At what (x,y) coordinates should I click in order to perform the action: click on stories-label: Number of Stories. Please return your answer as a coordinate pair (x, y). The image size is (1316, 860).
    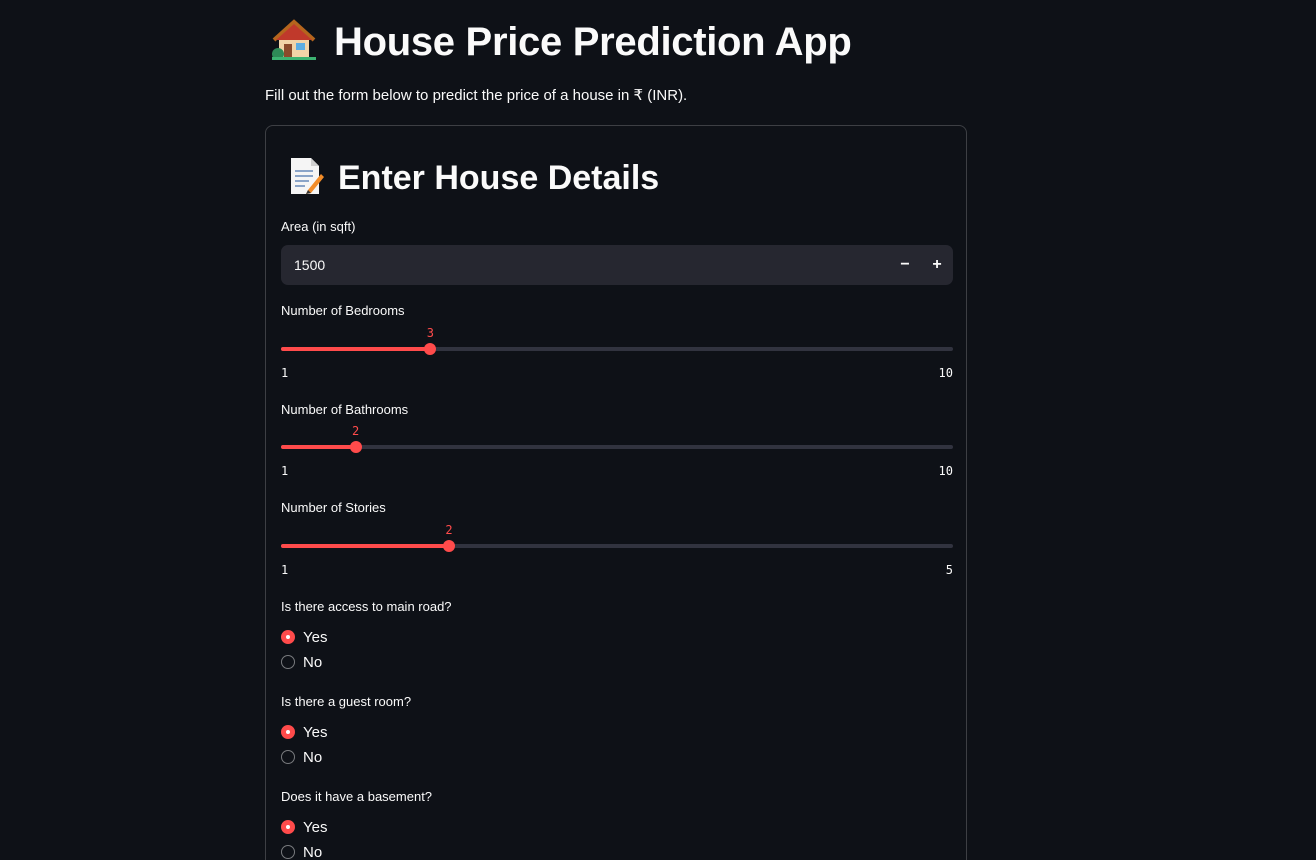
    Looking at the image, I should click on (333, 507).